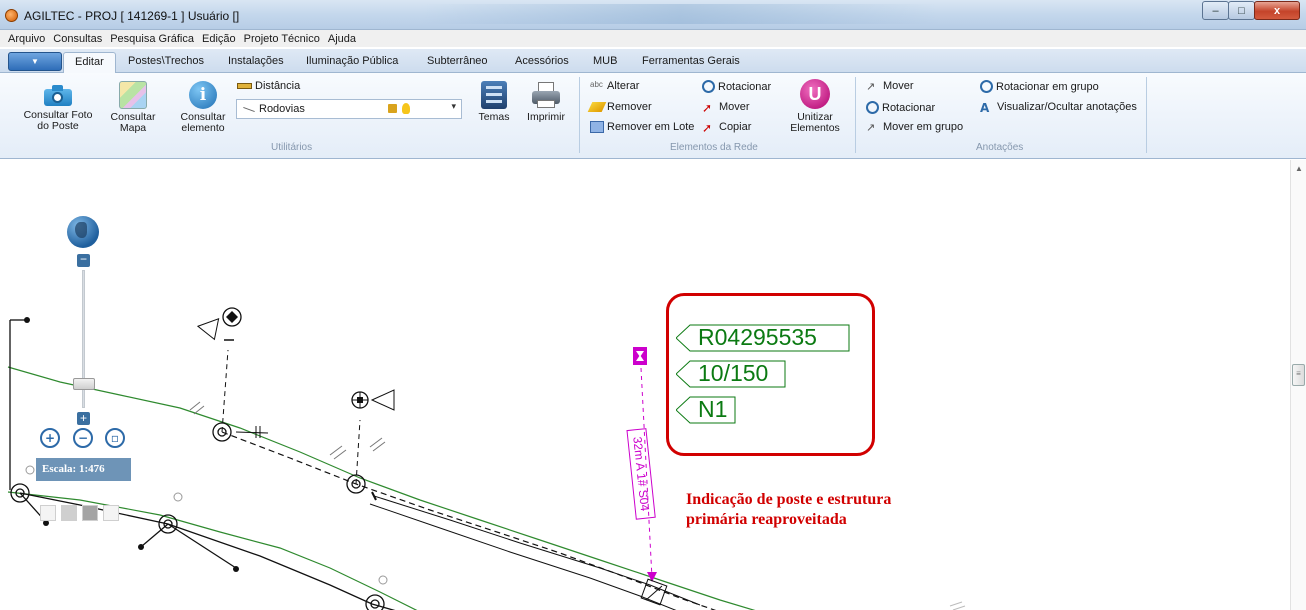 Image resolution: width=1306 pixels, height=610 pixels. Describe the element at coordinates (1241, 10) in the screenshot. I see `maximize-button: □` at that location.